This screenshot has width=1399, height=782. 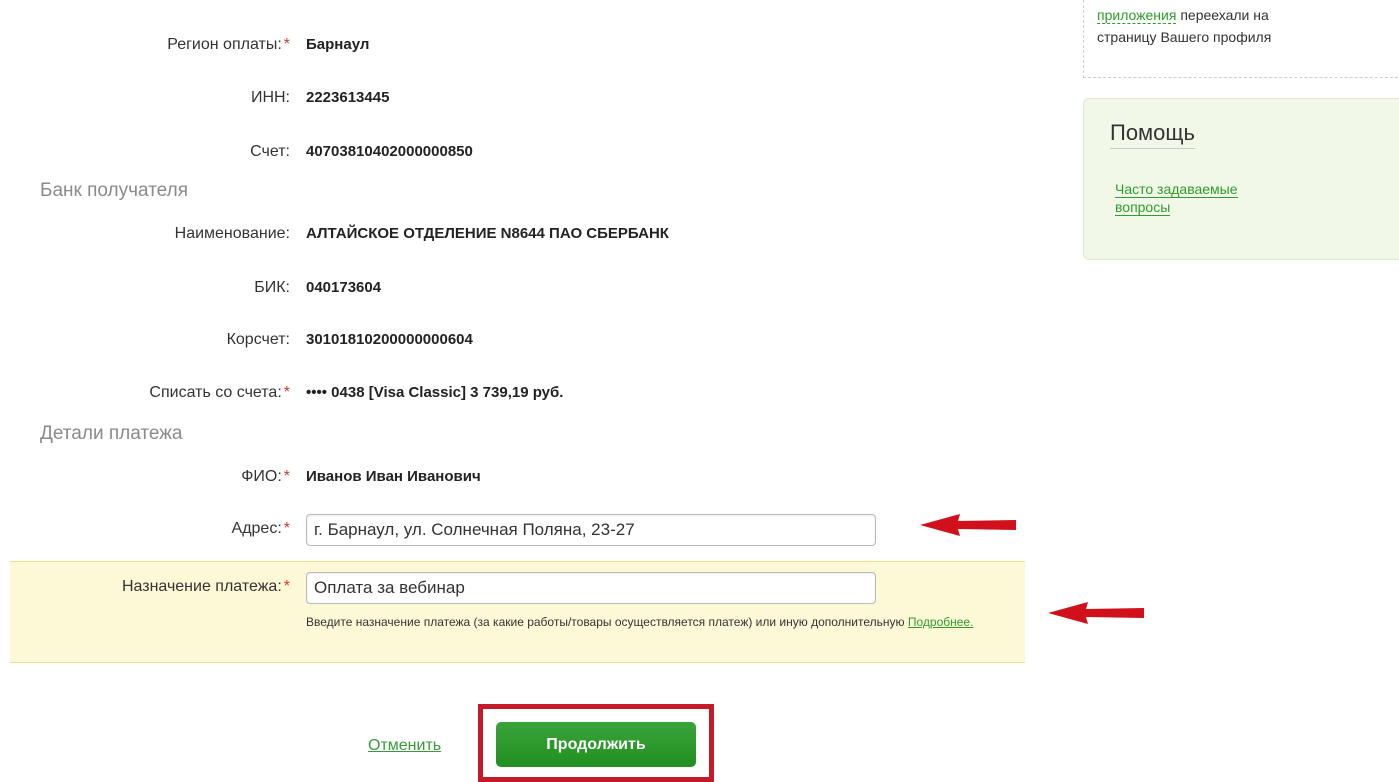 I want to click on debit-account-label: Списать со счета: *, so click(x=219, y=392).